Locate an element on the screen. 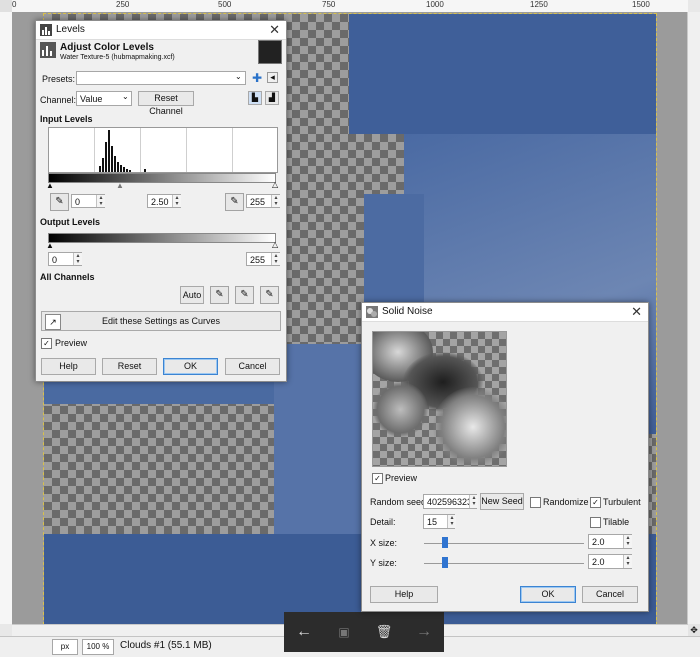 The image size is (700, 657). save-icon: ▣ is located at coordinates (344, 632).